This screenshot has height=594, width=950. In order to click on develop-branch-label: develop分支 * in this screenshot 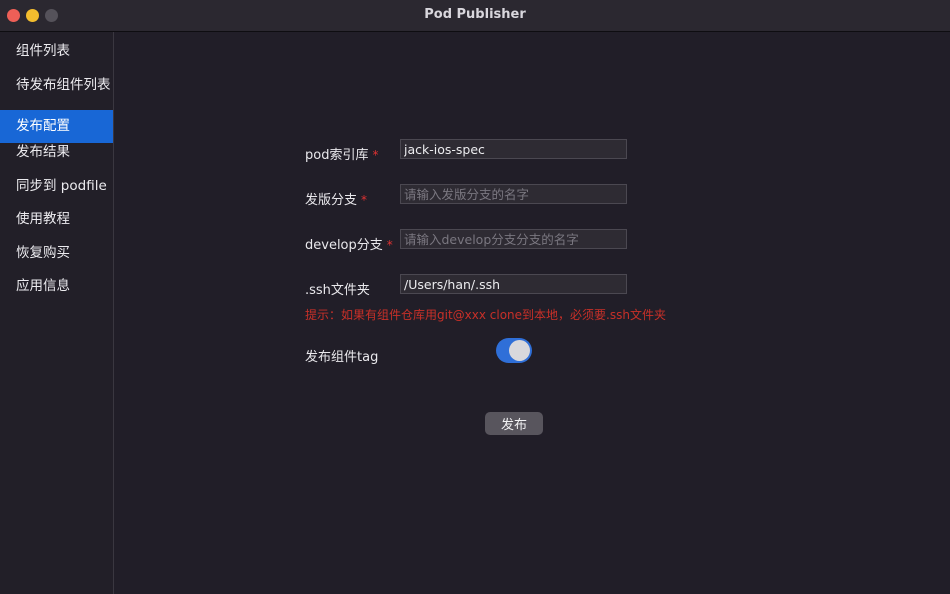, I will do `click(349, 243)`.